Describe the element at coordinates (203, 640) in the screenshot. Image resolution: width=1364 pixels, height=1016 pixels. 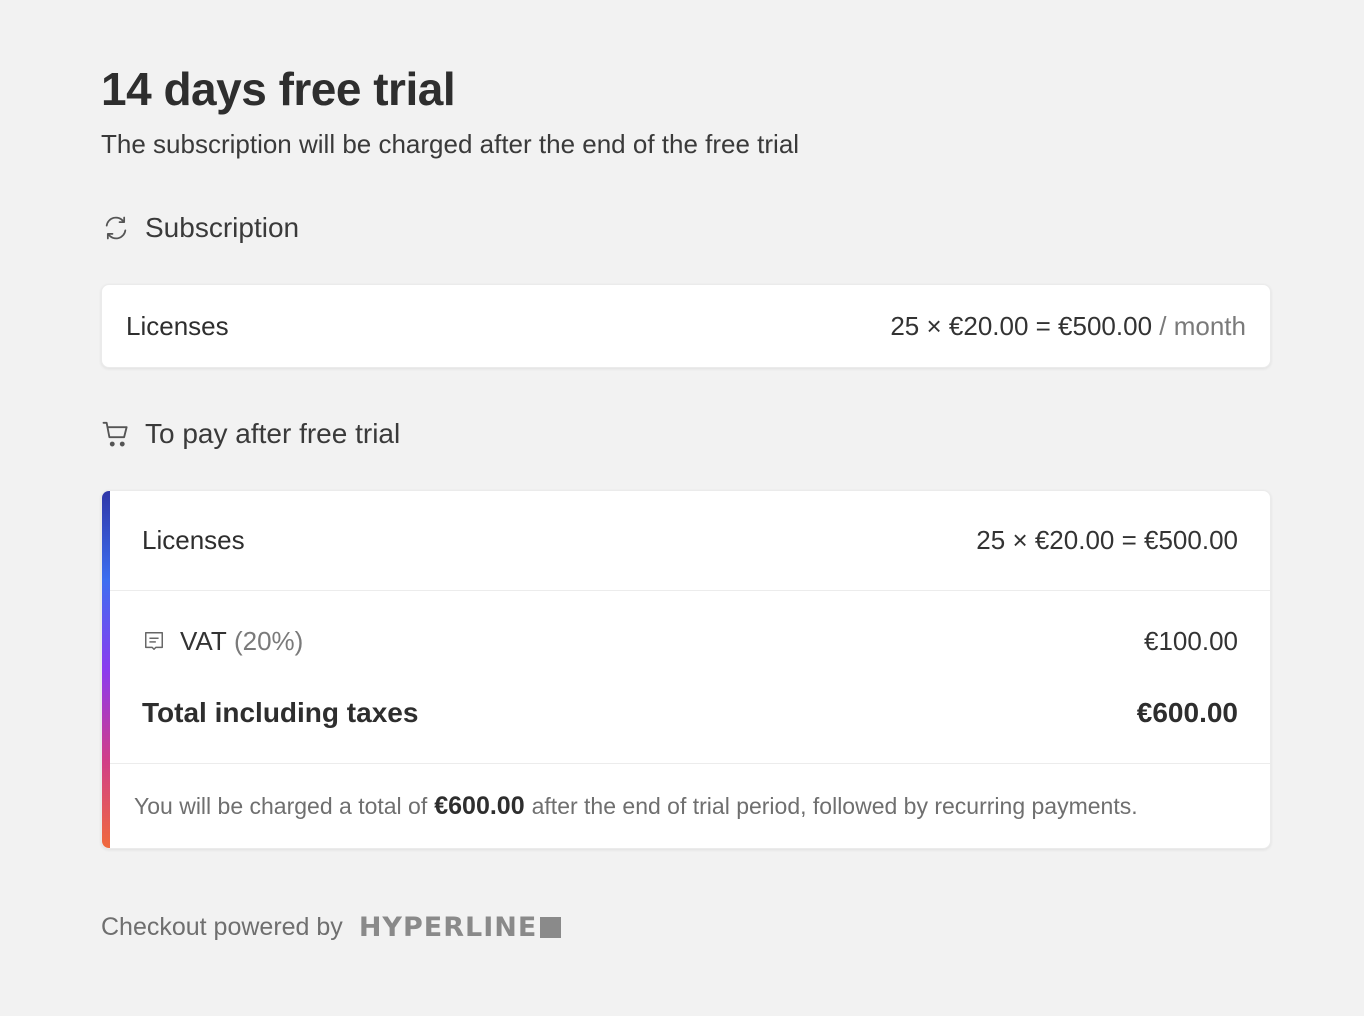
I see `vat-label: VAT` at that location.